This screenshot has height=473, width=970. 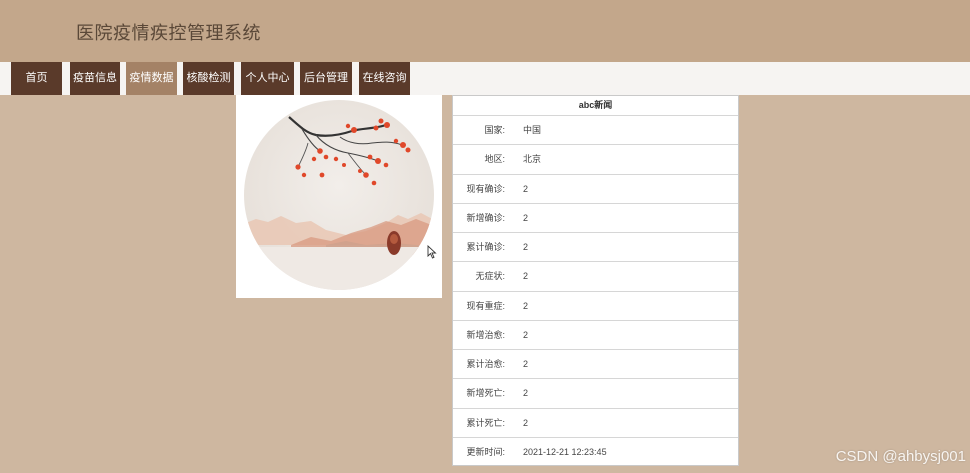 What do you see at coordinates (485, 305) in the screenshot?
I see `info-label: 现有重症:` at bounding box center [485, 305].